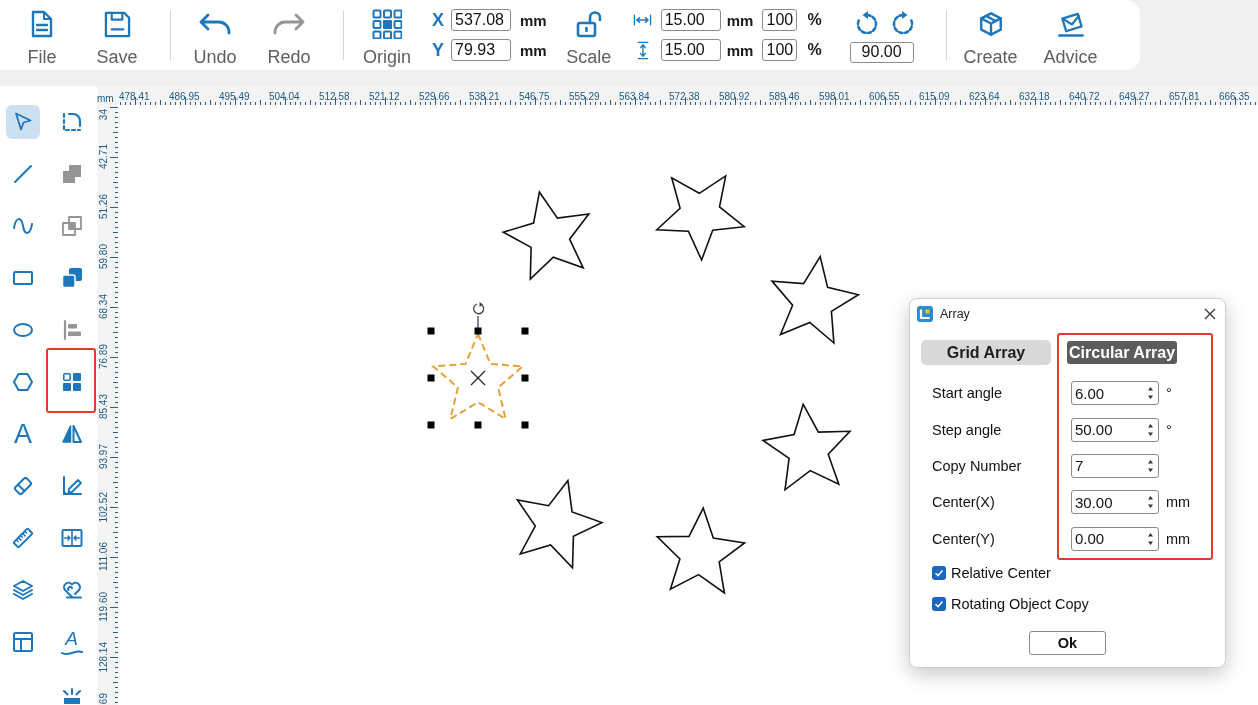  What do you see at coordinates (103, 698) in the screenshot?
I see `ruler-label: 69` at bounding box center [103, 698].